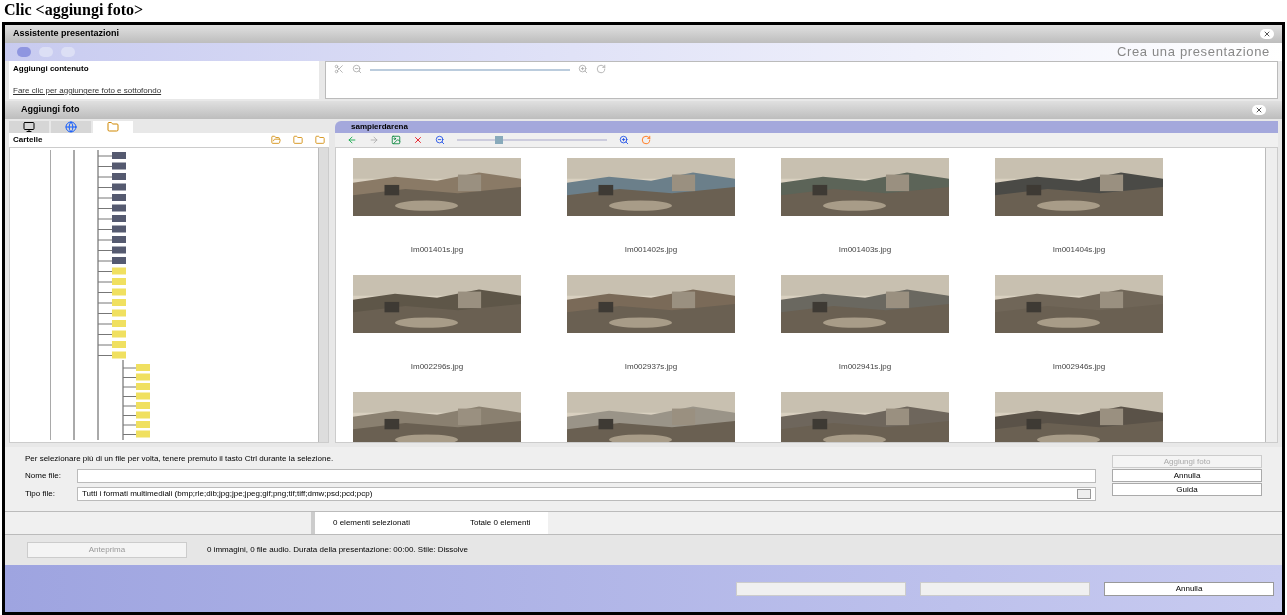 The height and width of the screenshot is (615, 1287). Describe the element at coordinates (371, 523) in the screenshot. I see `selection-count: 0 elementi selezionati` at that location.